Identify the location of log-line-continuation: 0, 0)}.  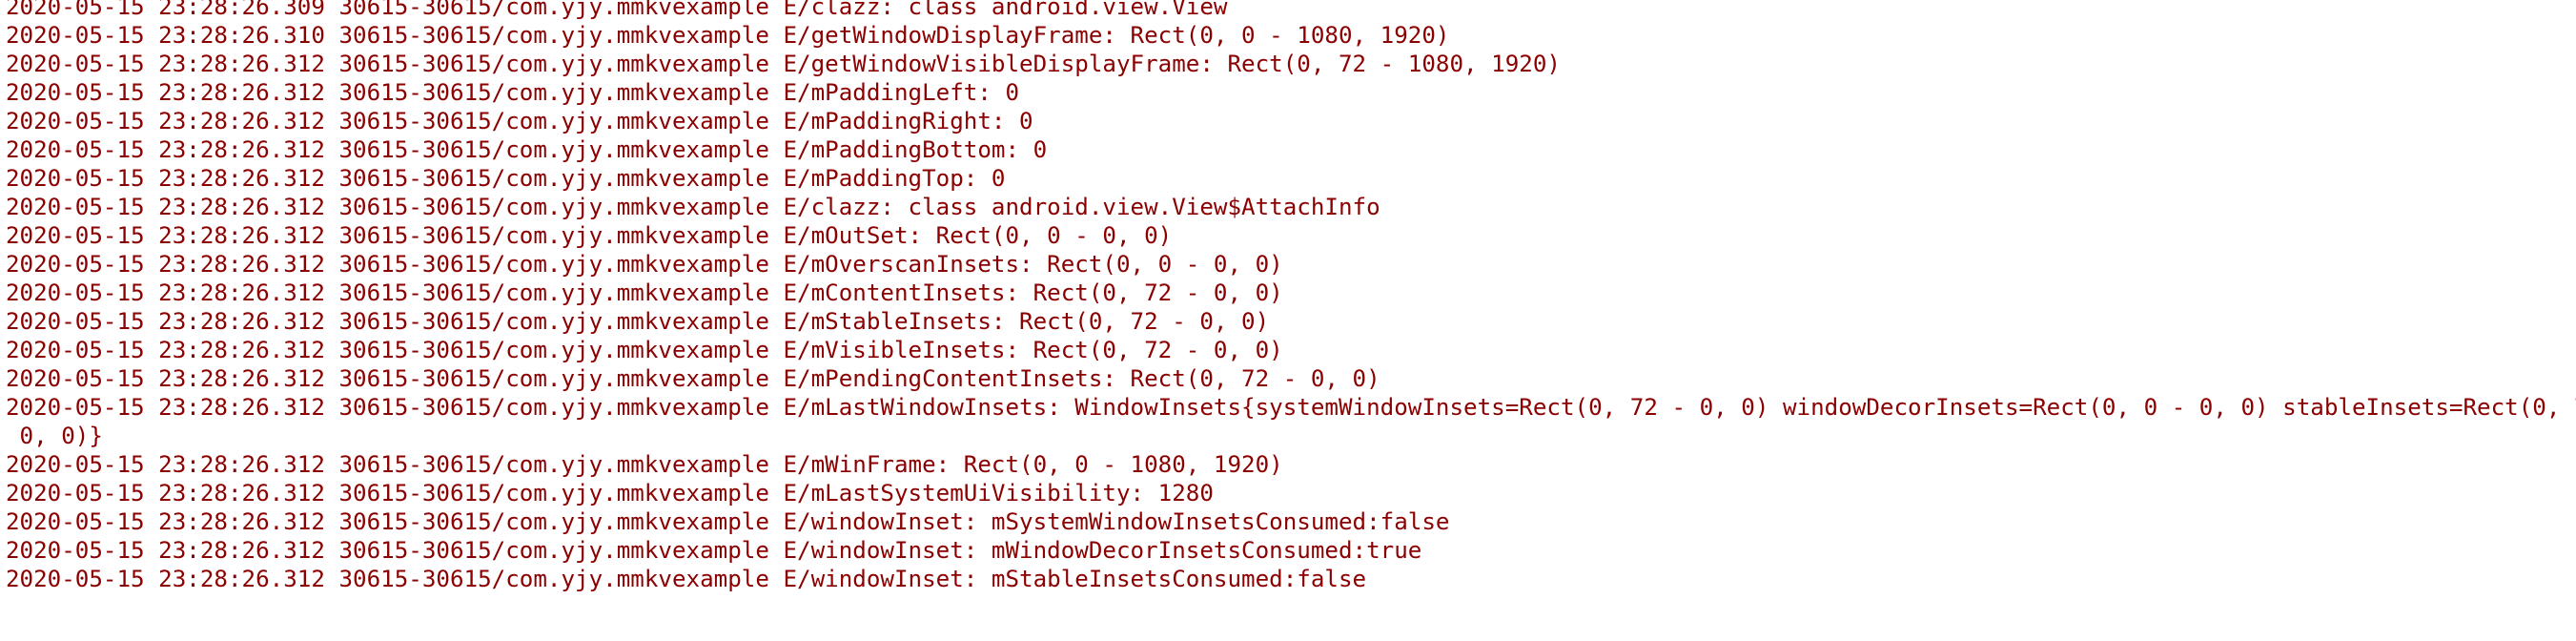
(55, 436).